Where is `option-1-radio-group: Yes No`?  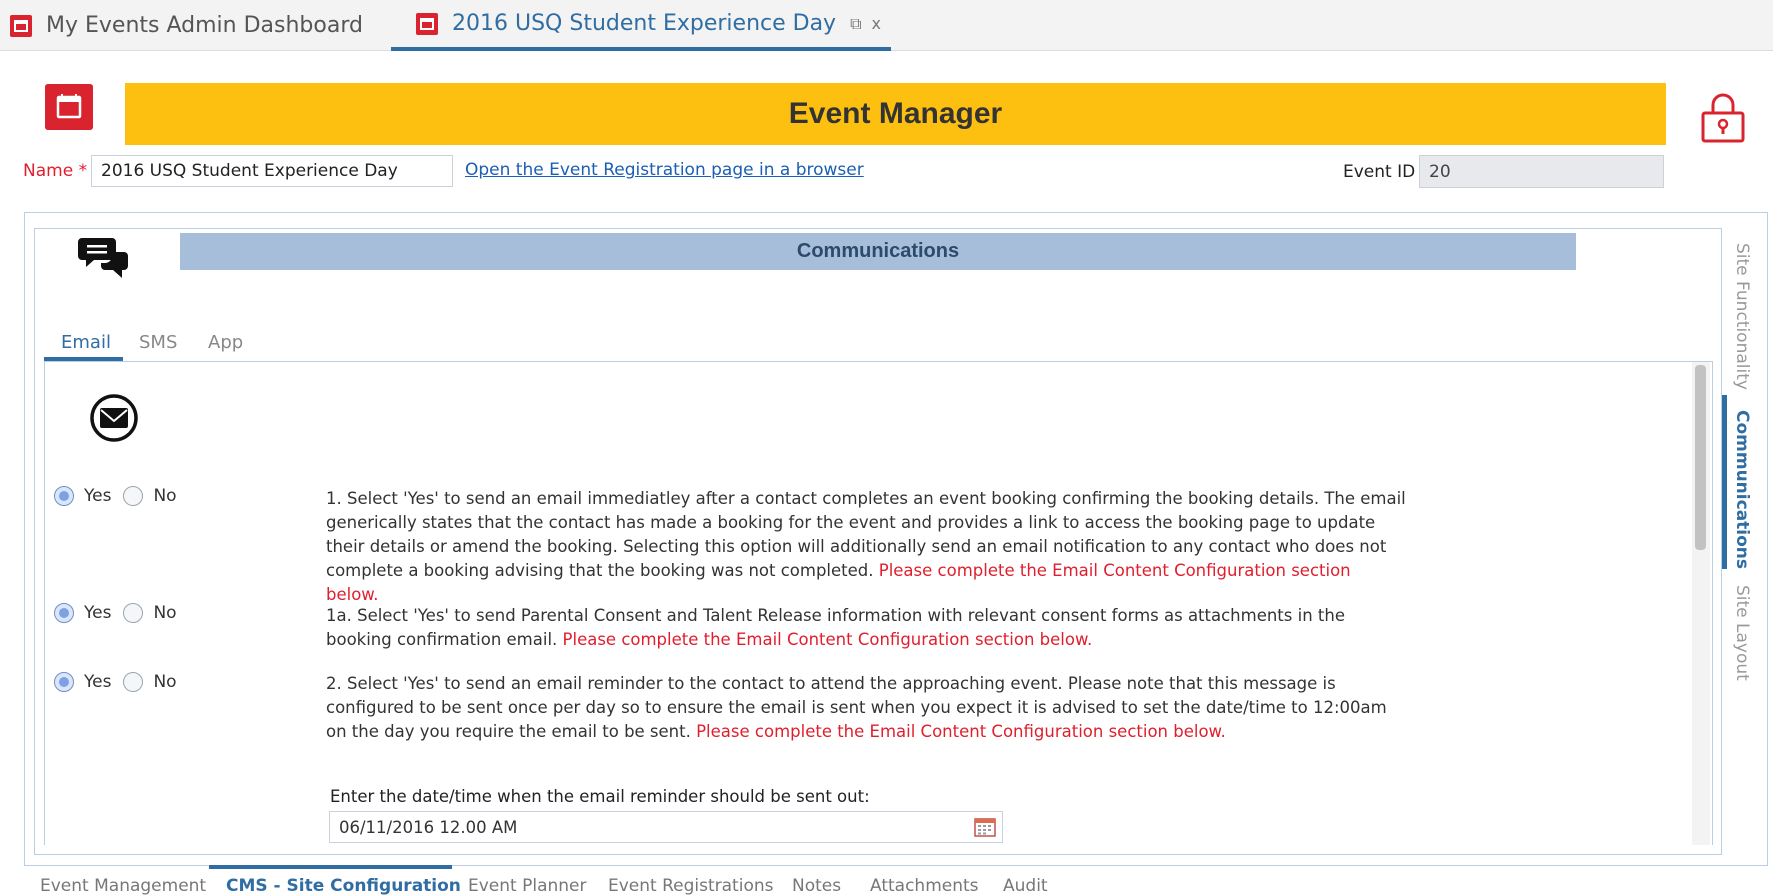
option-1-radio-group: Yes No is located at coordinates (121, 496).